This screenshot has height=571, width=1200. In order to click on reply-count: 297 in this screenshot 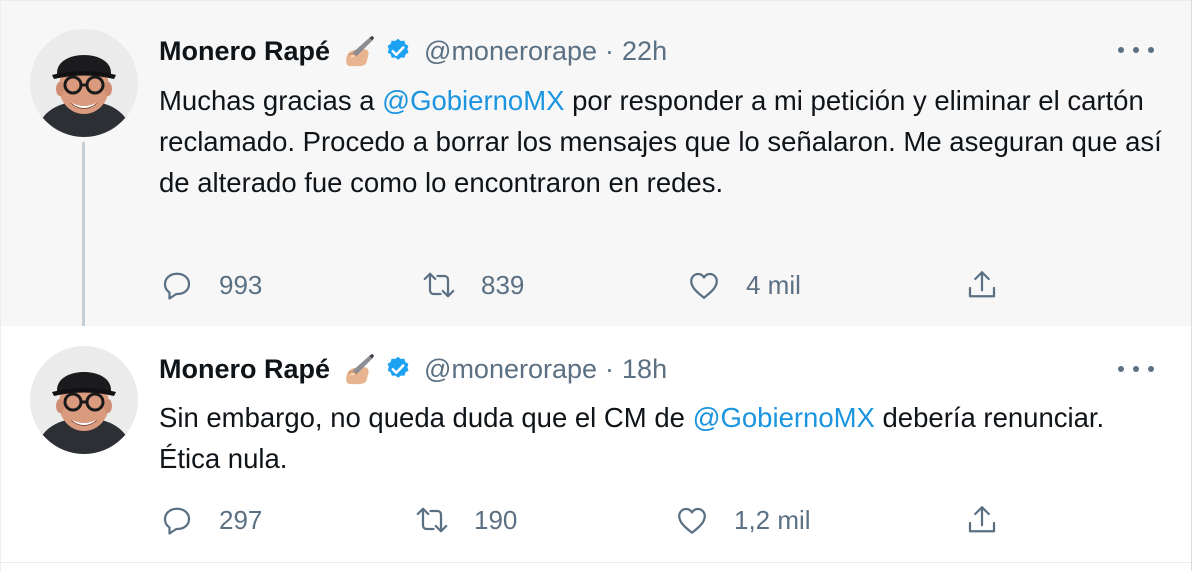, I will do `click(241, 519)`.